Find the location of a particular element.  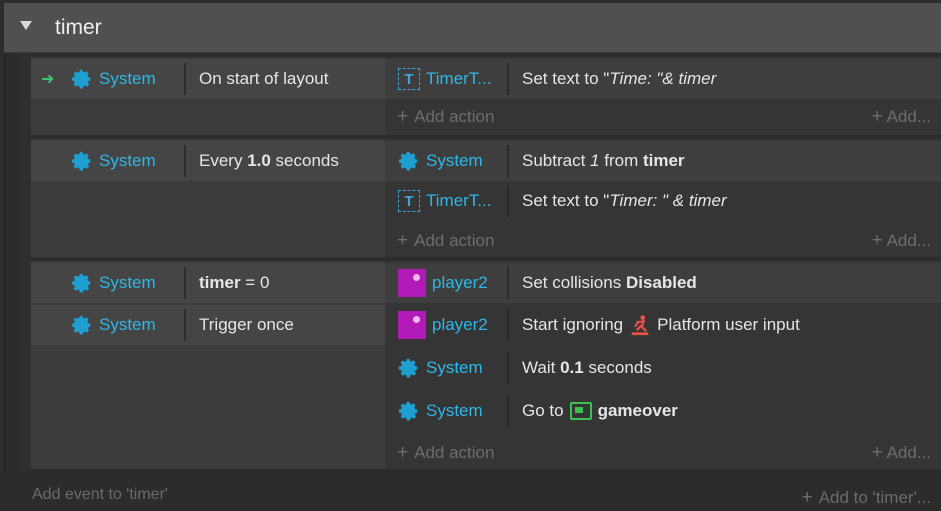

condition-row: System Trigger once is located at coordinates (208, 325).